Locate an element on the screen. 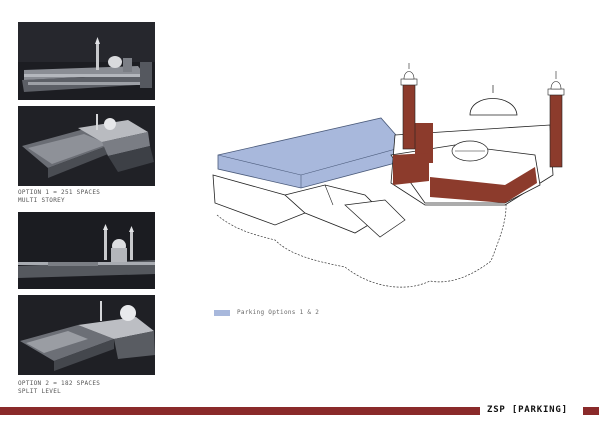  minaret-right is located at coordinates (556, 119).